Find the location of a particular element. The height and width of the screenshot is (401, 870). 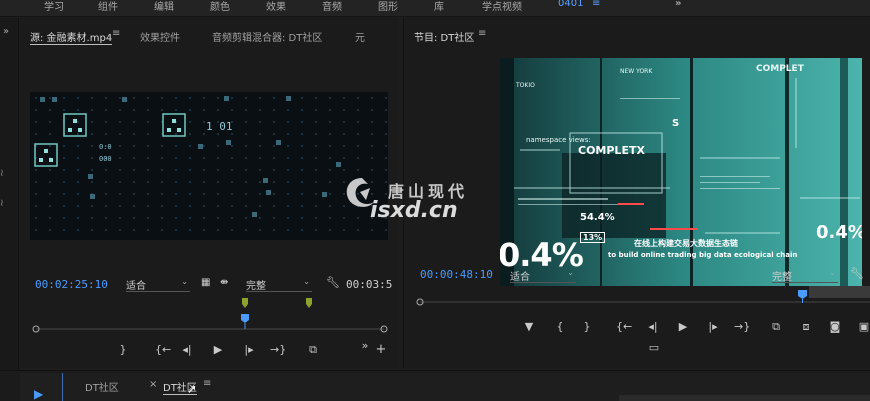

program-title: 节目: DT社区 is located at coordinates (444, 36).